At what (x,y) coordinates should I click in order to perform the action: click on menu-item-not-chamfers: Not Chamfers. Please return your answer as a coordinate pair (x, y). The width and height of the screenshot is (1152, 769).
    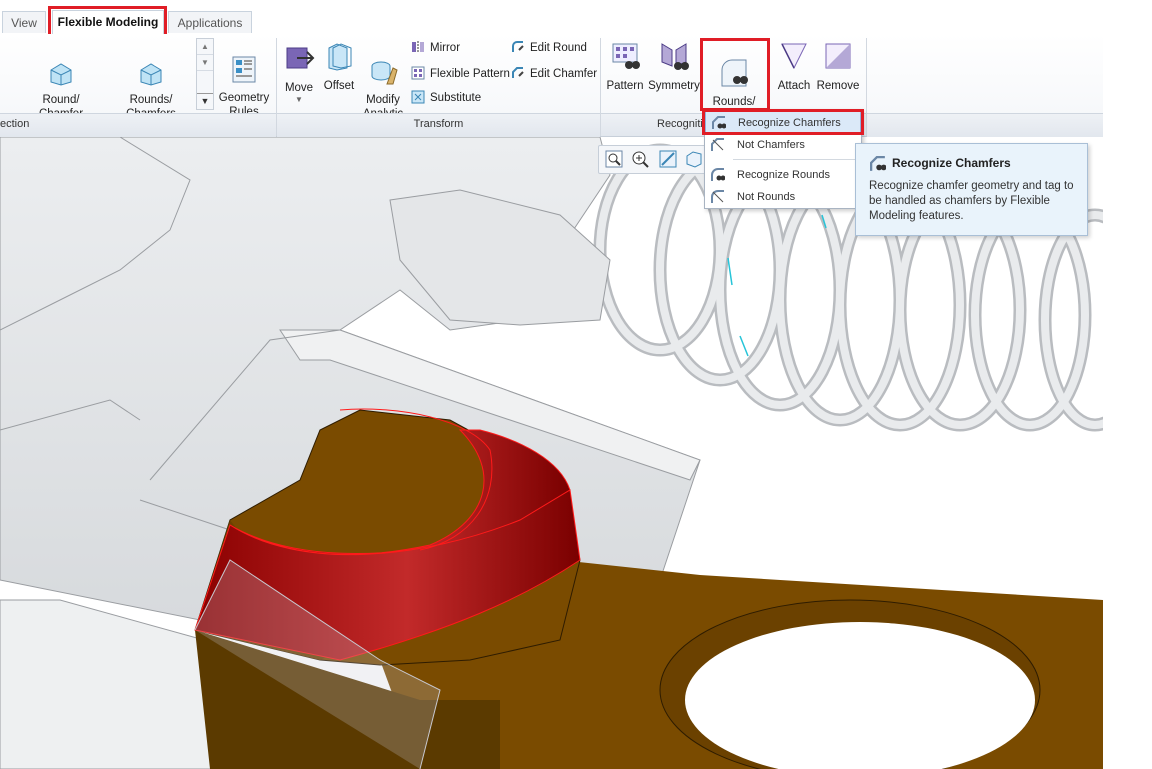
    Looking at the image, I should click on (783, 145).